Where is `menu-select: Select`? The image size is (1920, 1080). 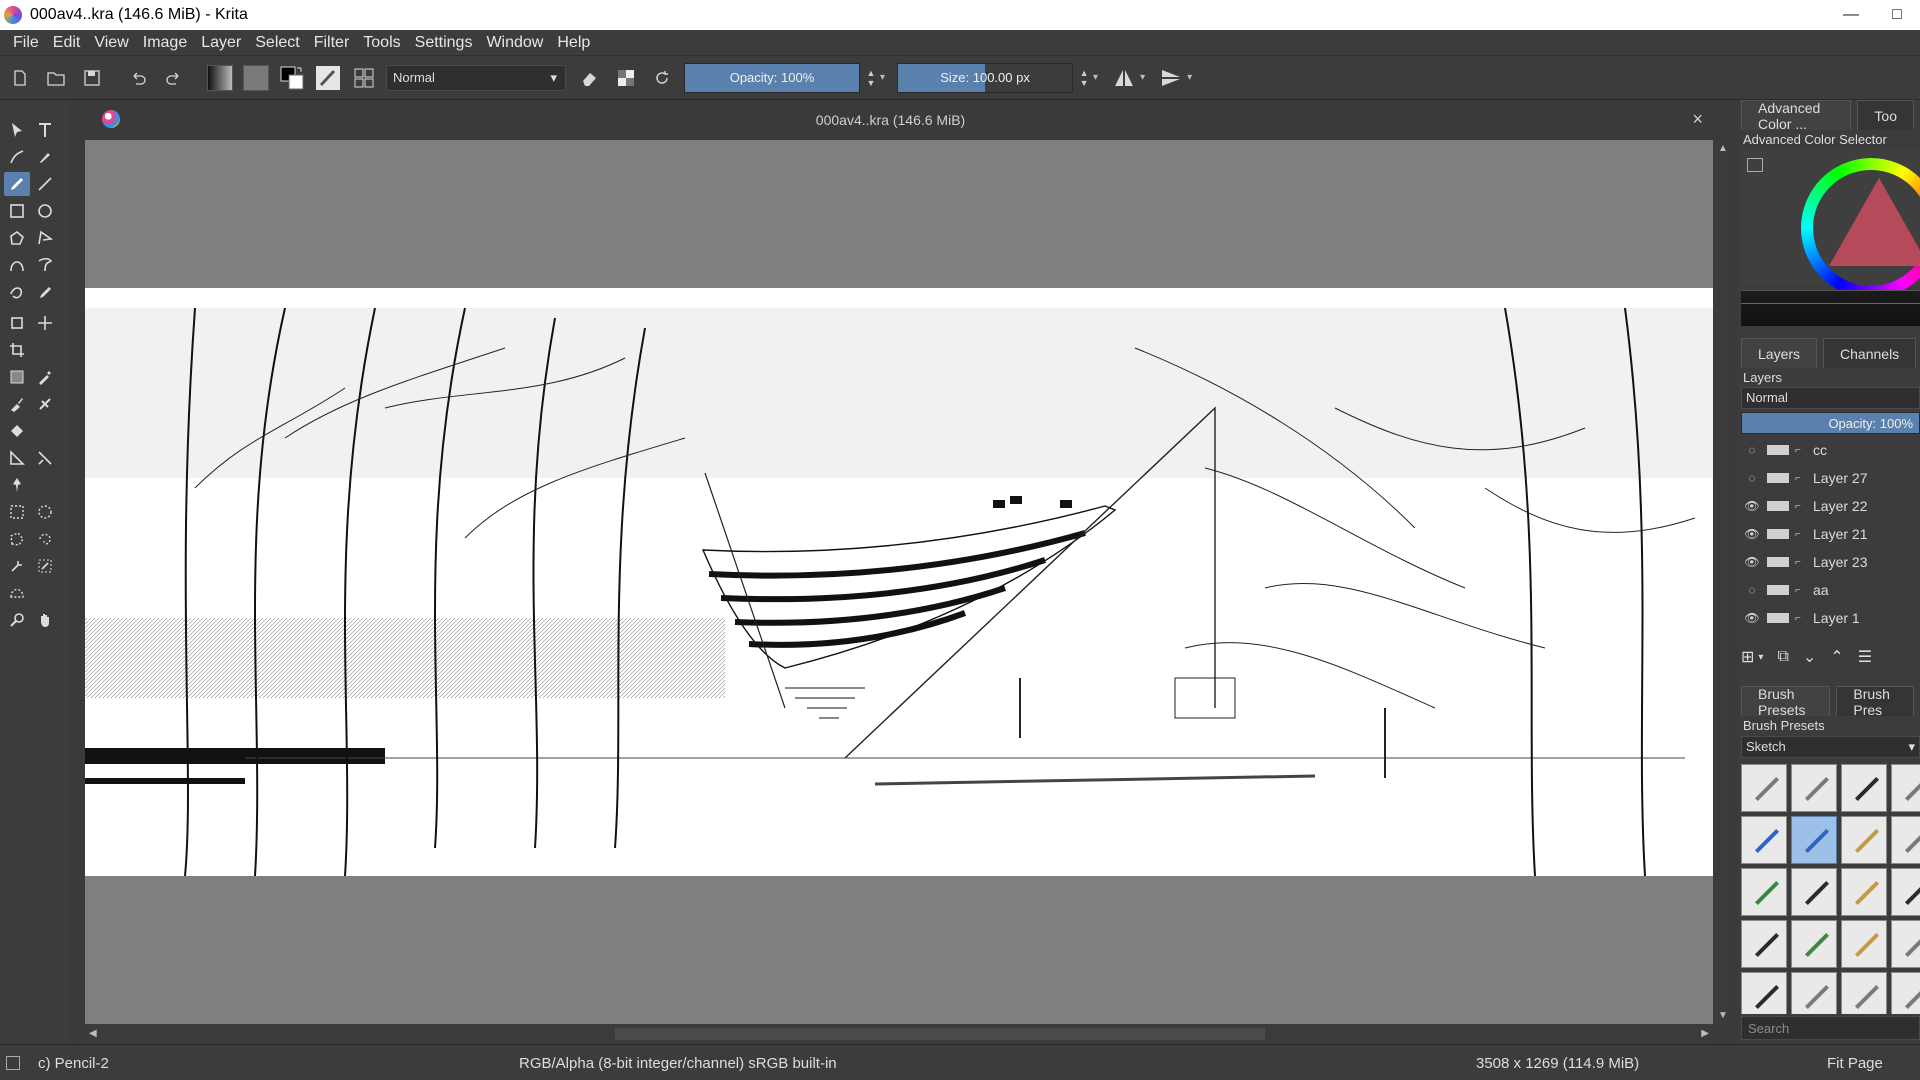
menu-select: Select is located at coordinates (277, 43).